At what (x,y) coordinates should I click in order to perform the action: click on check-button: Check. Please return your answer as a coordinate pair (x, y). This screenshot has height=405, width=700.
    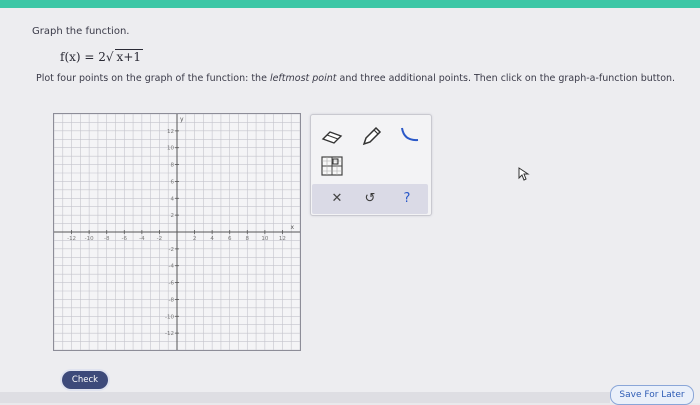
    Looking at the image, I should click on (85, 380).